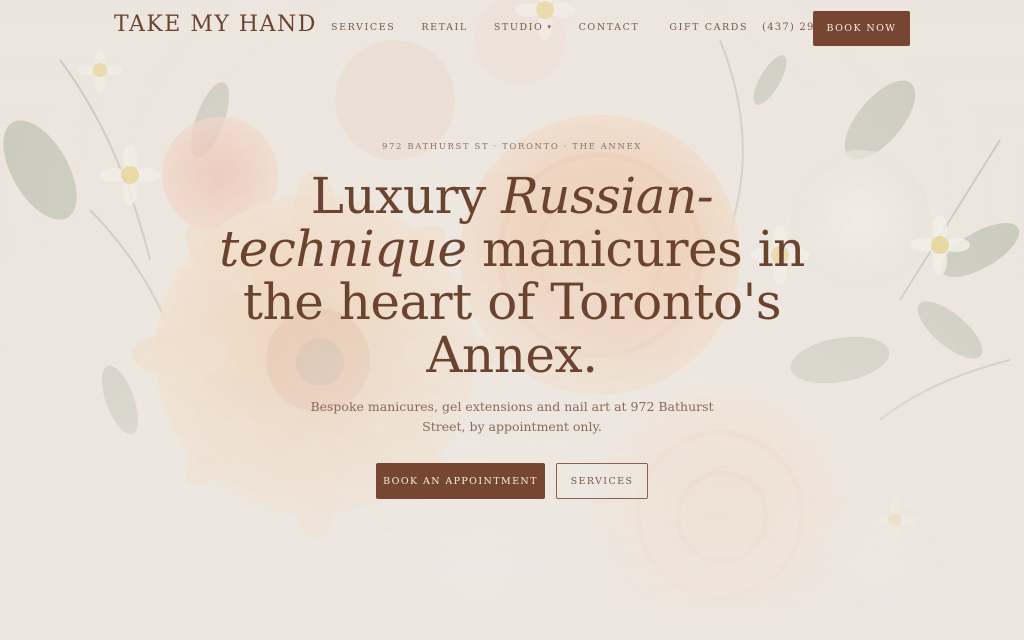  What do you see at coordinates (215, 24) in the screenshot?
I see `brand-logo: TAKE MY HAND` at bounding box center [215, 24].